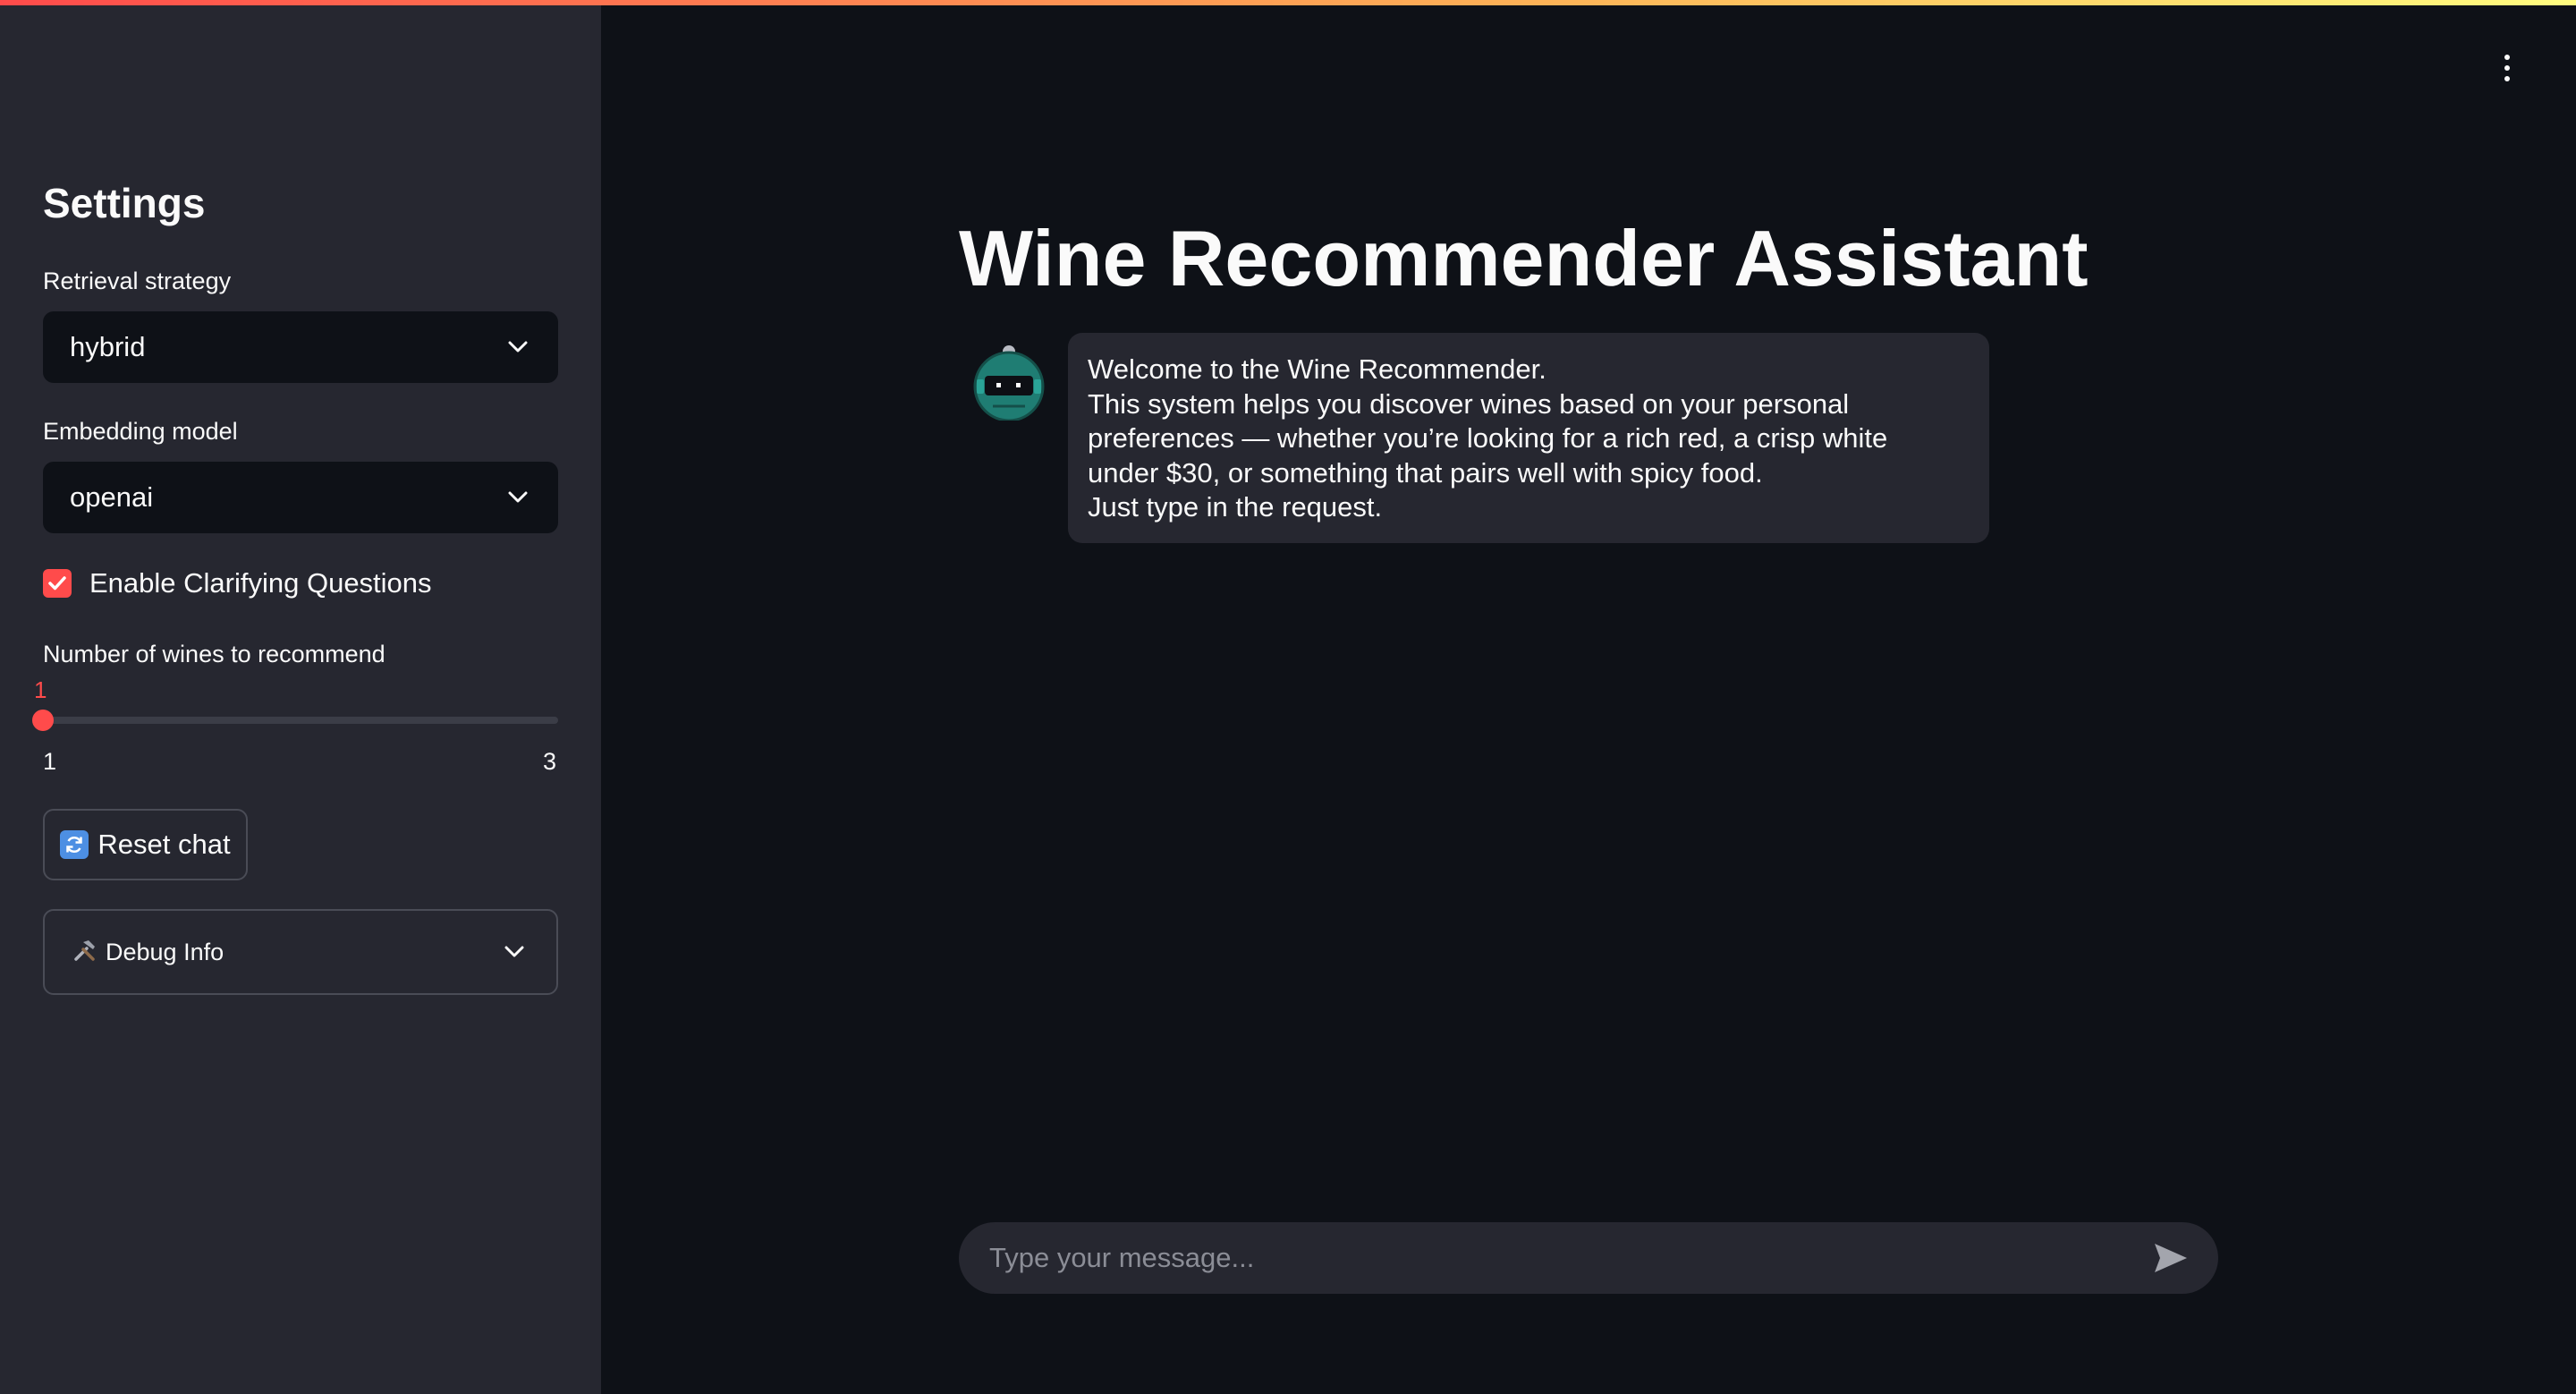 This screenshot has width=2576, height=1394. Describe the element at coordinates (2171, 1258) in the screenshot. I see `send-icon` at that location.